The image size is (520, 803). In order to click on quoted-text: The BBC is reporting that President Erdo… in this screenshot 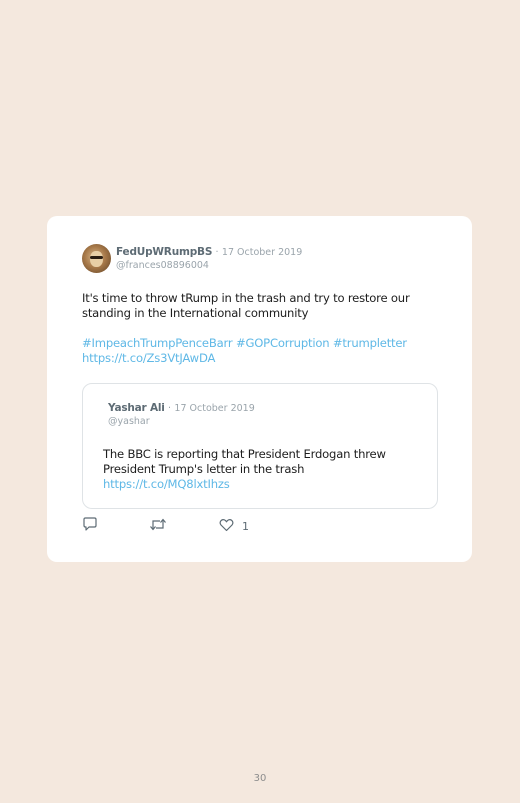, I will do `click(263, 469)`.